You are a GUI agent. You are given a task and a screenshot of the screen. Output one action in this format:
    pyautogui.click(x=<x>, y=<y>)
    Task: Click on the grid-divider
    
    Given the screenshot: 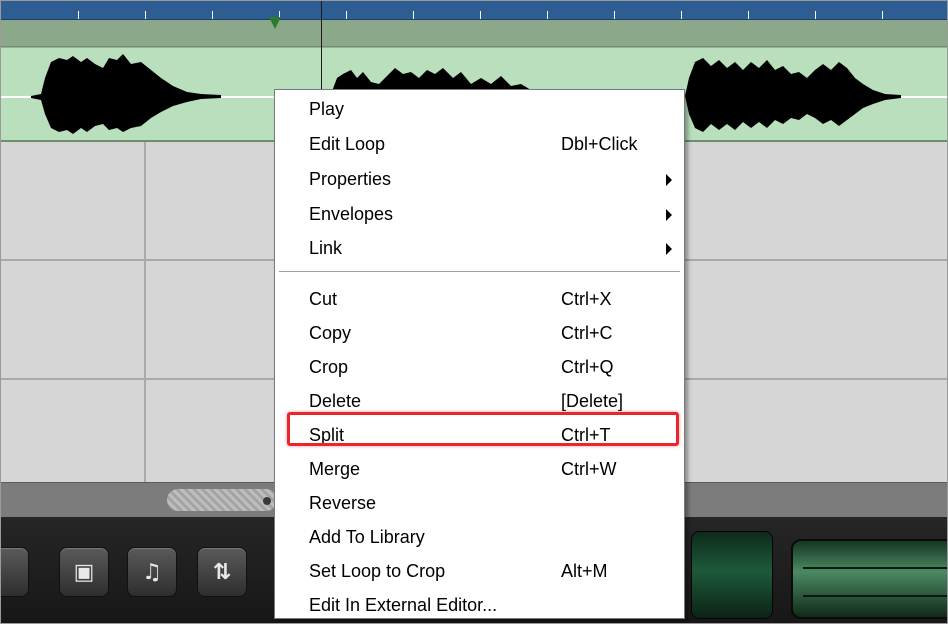 What is the action you would take?
    pyautogui.click(x=145, y=312)
    